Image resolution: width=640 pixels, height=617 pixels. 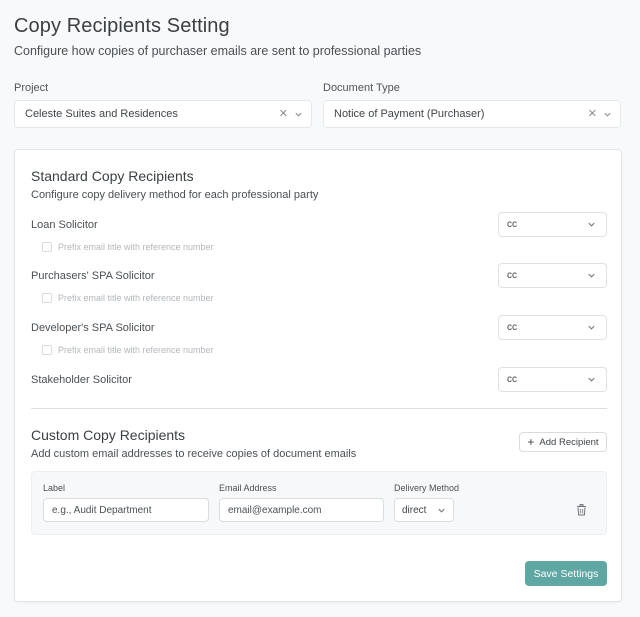 What do you see at coordinates (552, 224) in the screenshot?
I see `delivery-method-select-loan-solicitor: cc` at bounding box center [552, 224].